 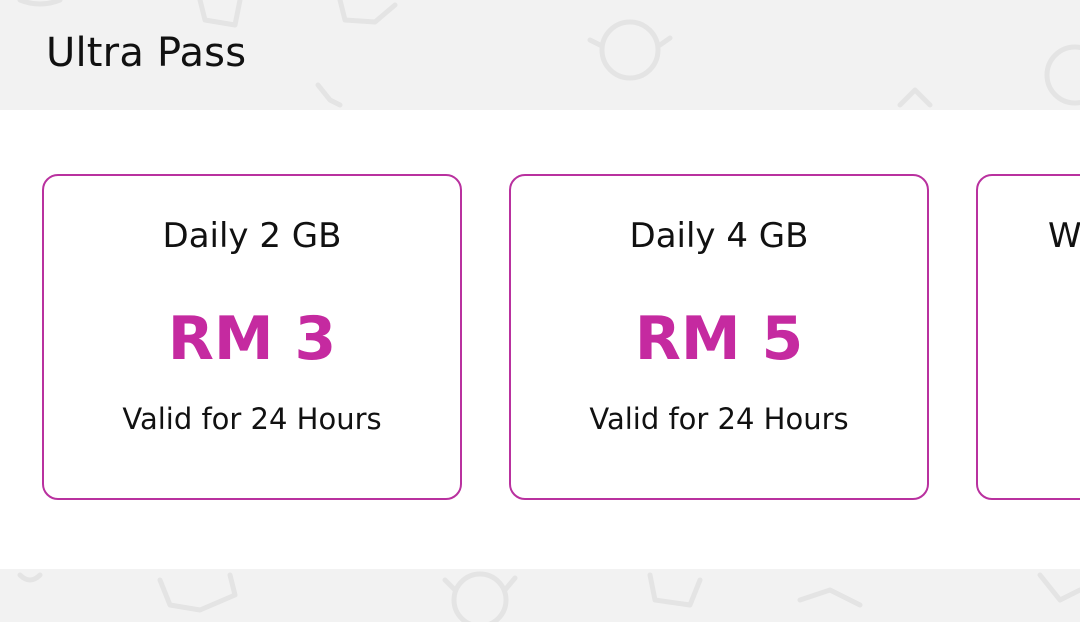 I want to click on pass-price: RM 3, so click(x=252, y=339).